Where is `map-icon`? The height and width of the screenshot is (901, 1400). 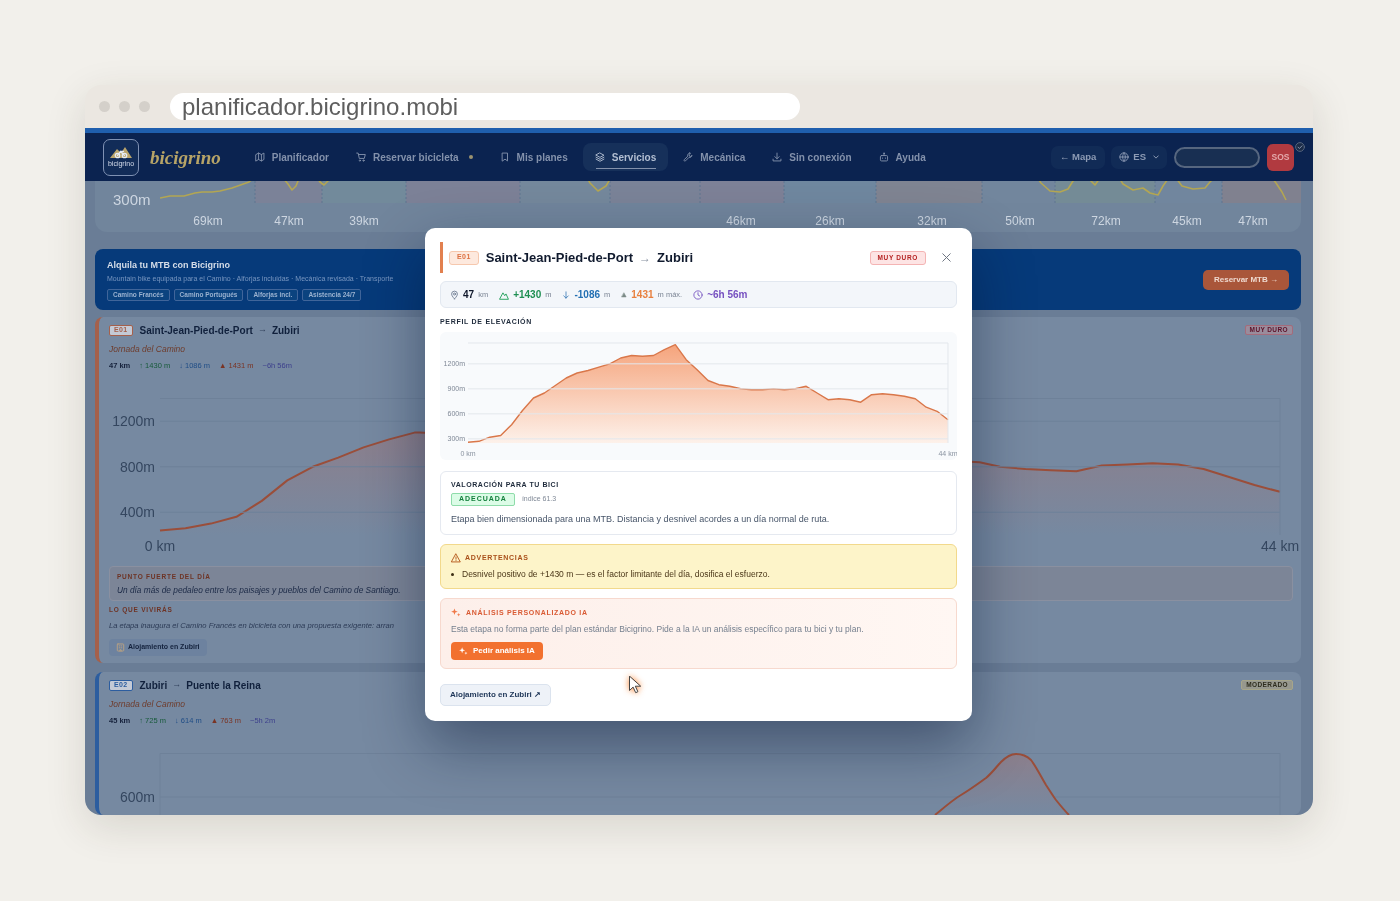
map-icon is located at coordinates (259, 157).